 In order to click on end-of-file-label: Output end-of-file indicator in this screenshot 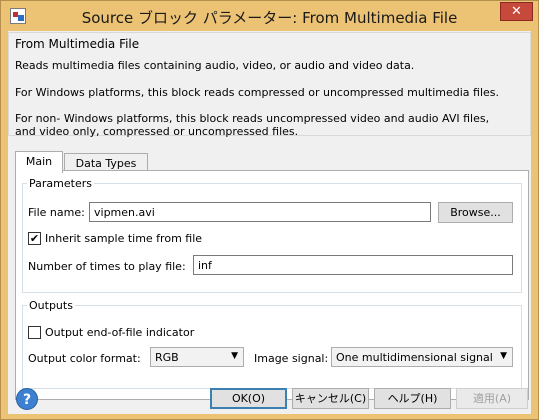, I will do `click(120, 332)`.